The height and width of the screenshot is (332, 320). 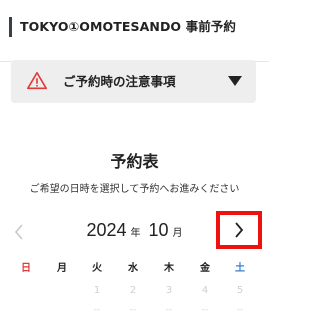 I want to click on weekday-mon: 月, so click(x=62, y=268).